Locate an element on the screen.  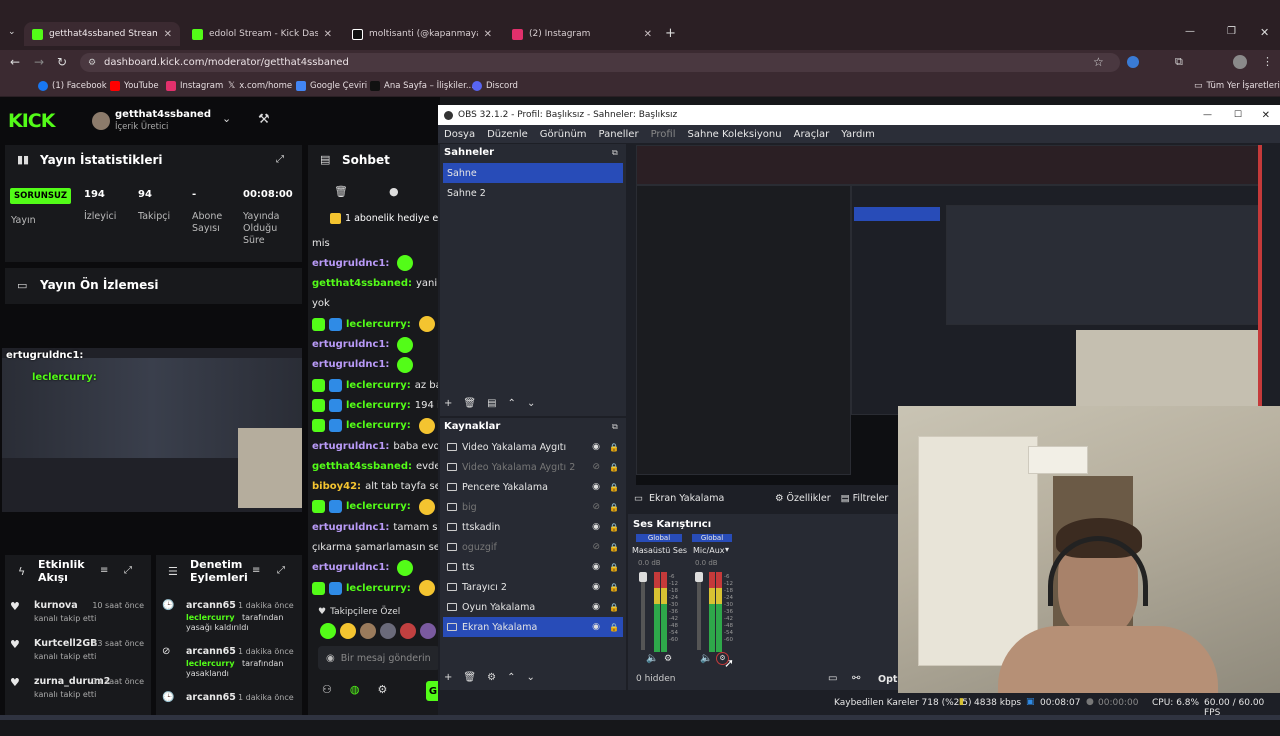
star-icon: ☆ is located at coordinates (1098, 62).